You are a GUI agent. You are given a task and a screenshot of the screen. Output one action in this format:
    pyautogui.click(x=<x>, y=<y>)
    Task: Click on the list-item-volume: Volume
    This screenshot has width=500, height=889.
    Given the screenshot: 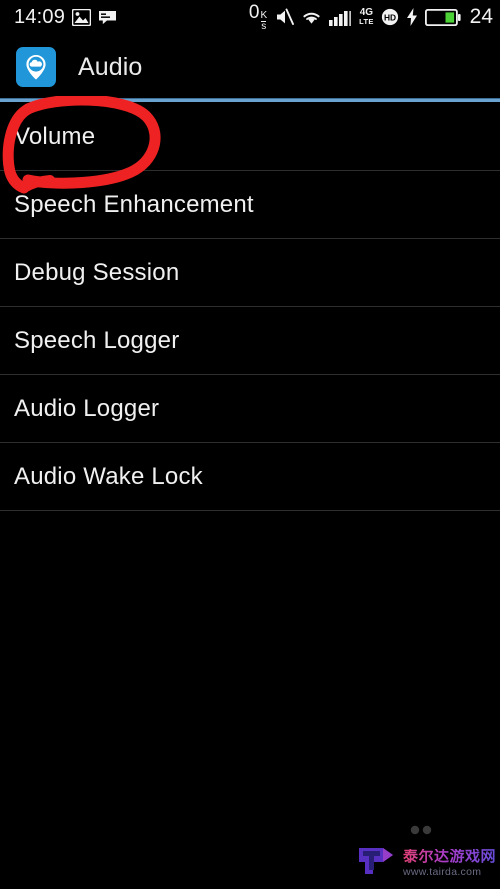 What is the action you would take?
    pyautogui.click(x=250, y=137)
    